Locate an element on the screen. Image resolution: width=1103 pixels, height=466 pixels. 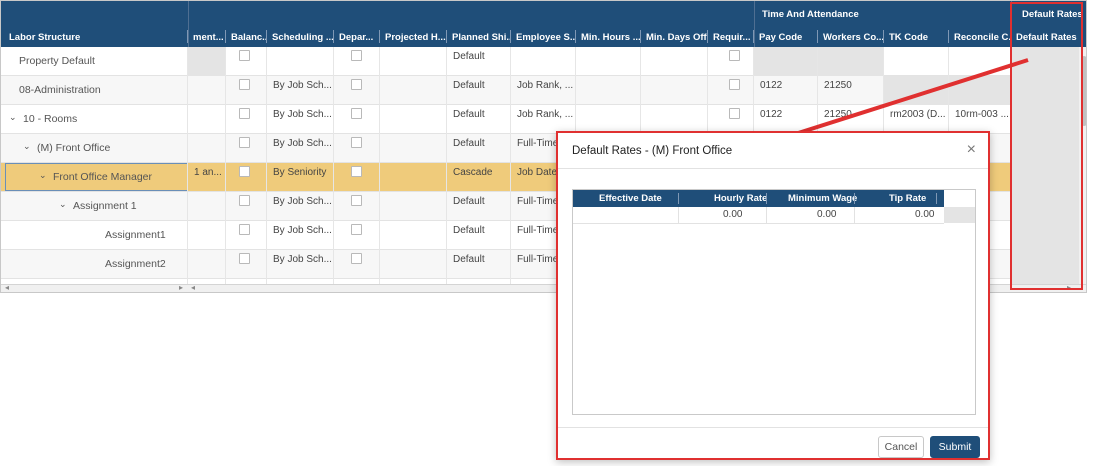
col-minimum-wage: Minimum Wage is located at coordinates (822, 198).